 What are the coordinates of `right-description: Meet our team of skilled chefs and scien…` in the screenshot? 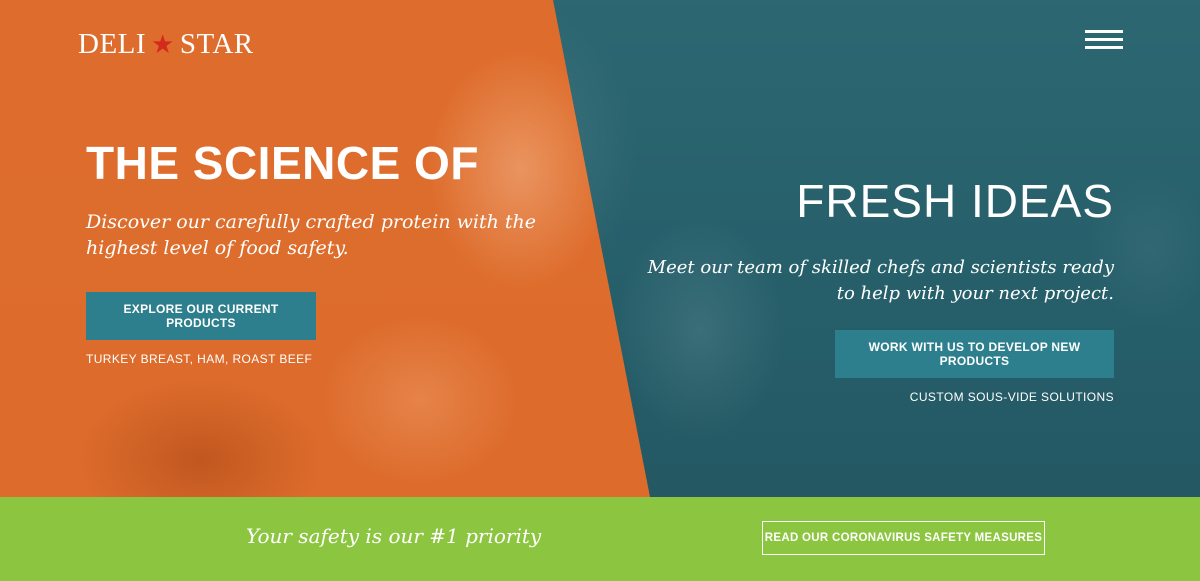 It's located at (880, 280).